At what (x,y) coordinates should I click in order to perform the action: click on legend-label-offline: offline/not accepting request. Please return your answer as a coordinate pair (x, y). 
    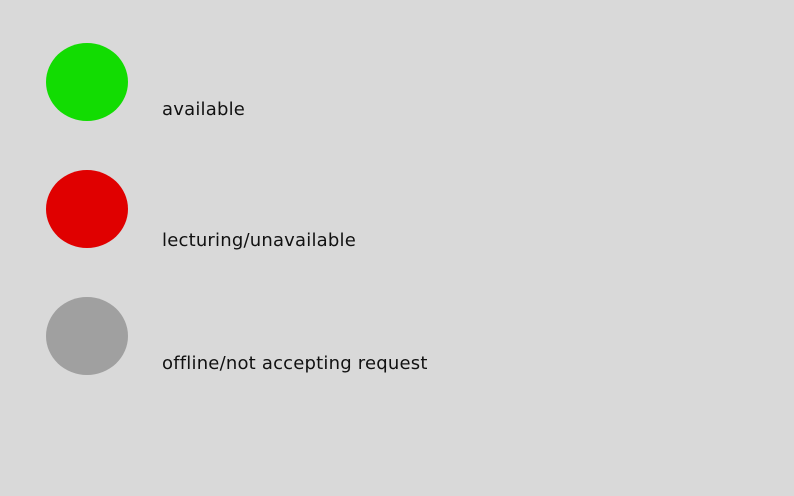
    Looking at the image, I should click on (295, 363).